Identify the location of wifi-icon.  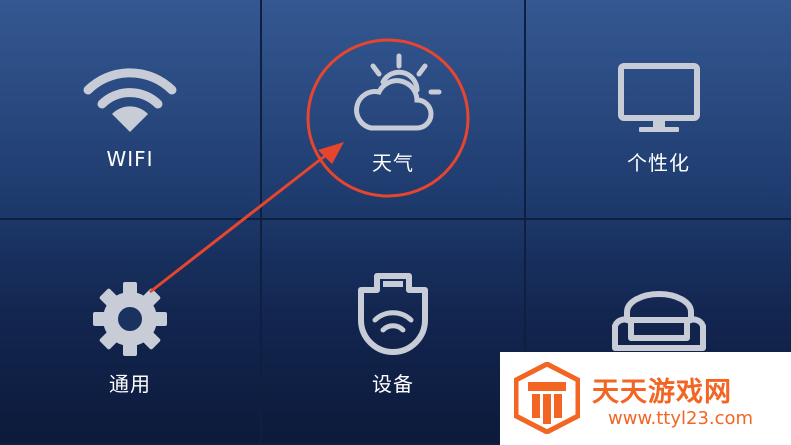
(130, 100).